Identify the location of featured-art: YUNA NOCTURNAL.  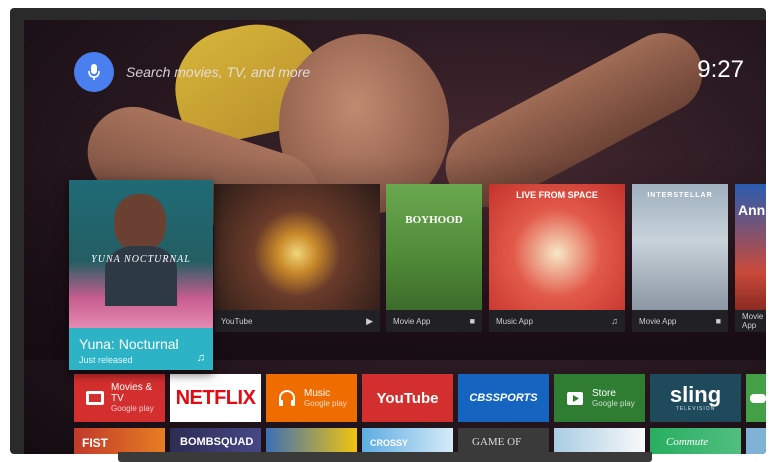
(141, 254).